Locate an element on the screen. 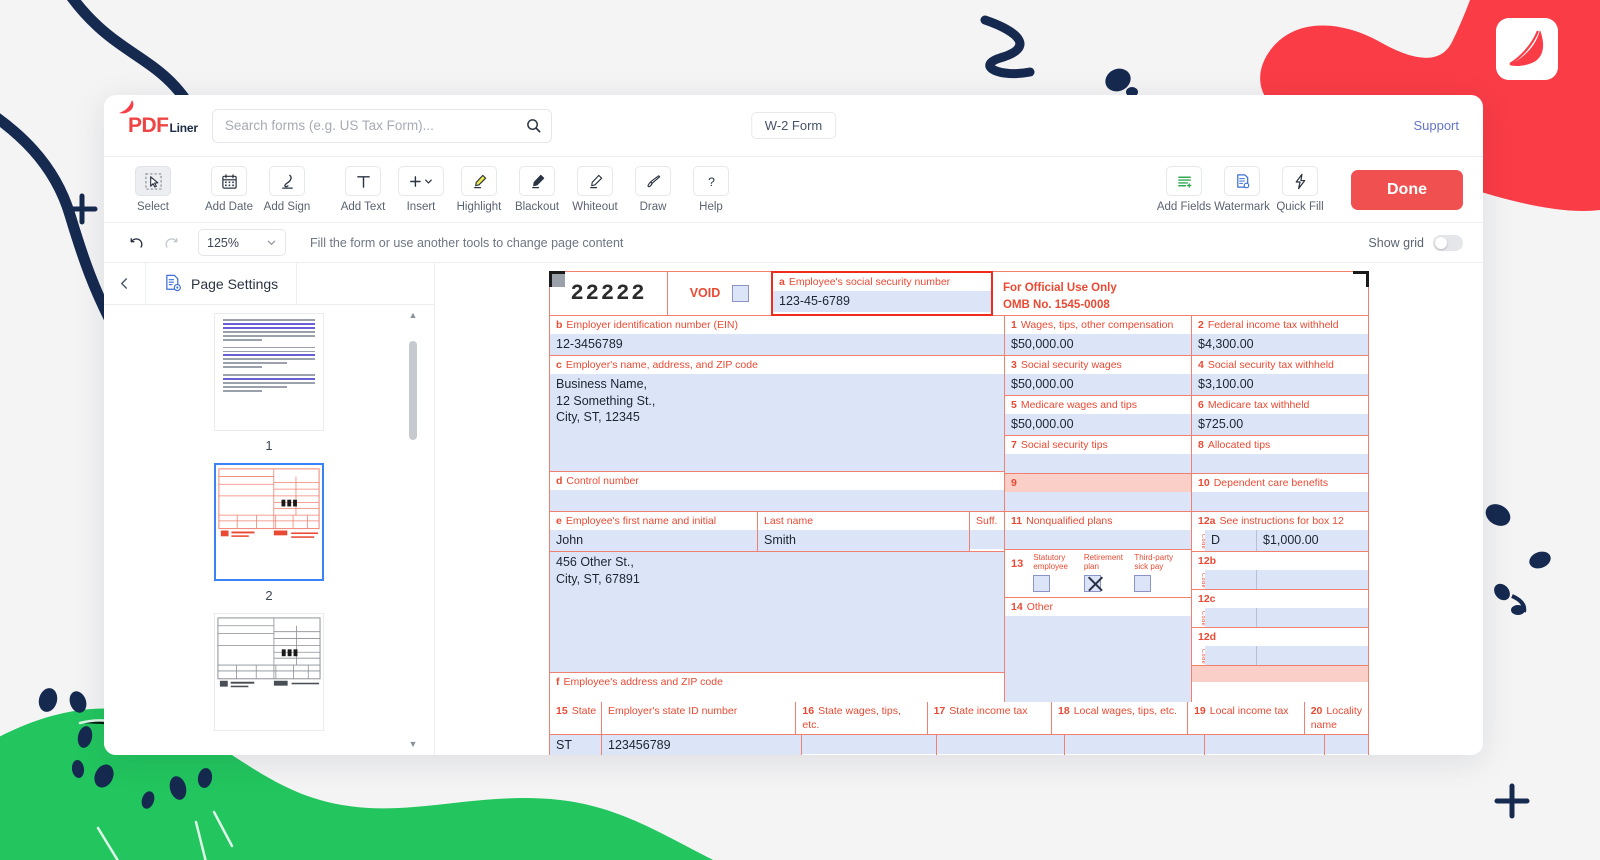 The height and width of the screenshot is (860, 1600). calendar-icon is located at coordinates (229, 181).